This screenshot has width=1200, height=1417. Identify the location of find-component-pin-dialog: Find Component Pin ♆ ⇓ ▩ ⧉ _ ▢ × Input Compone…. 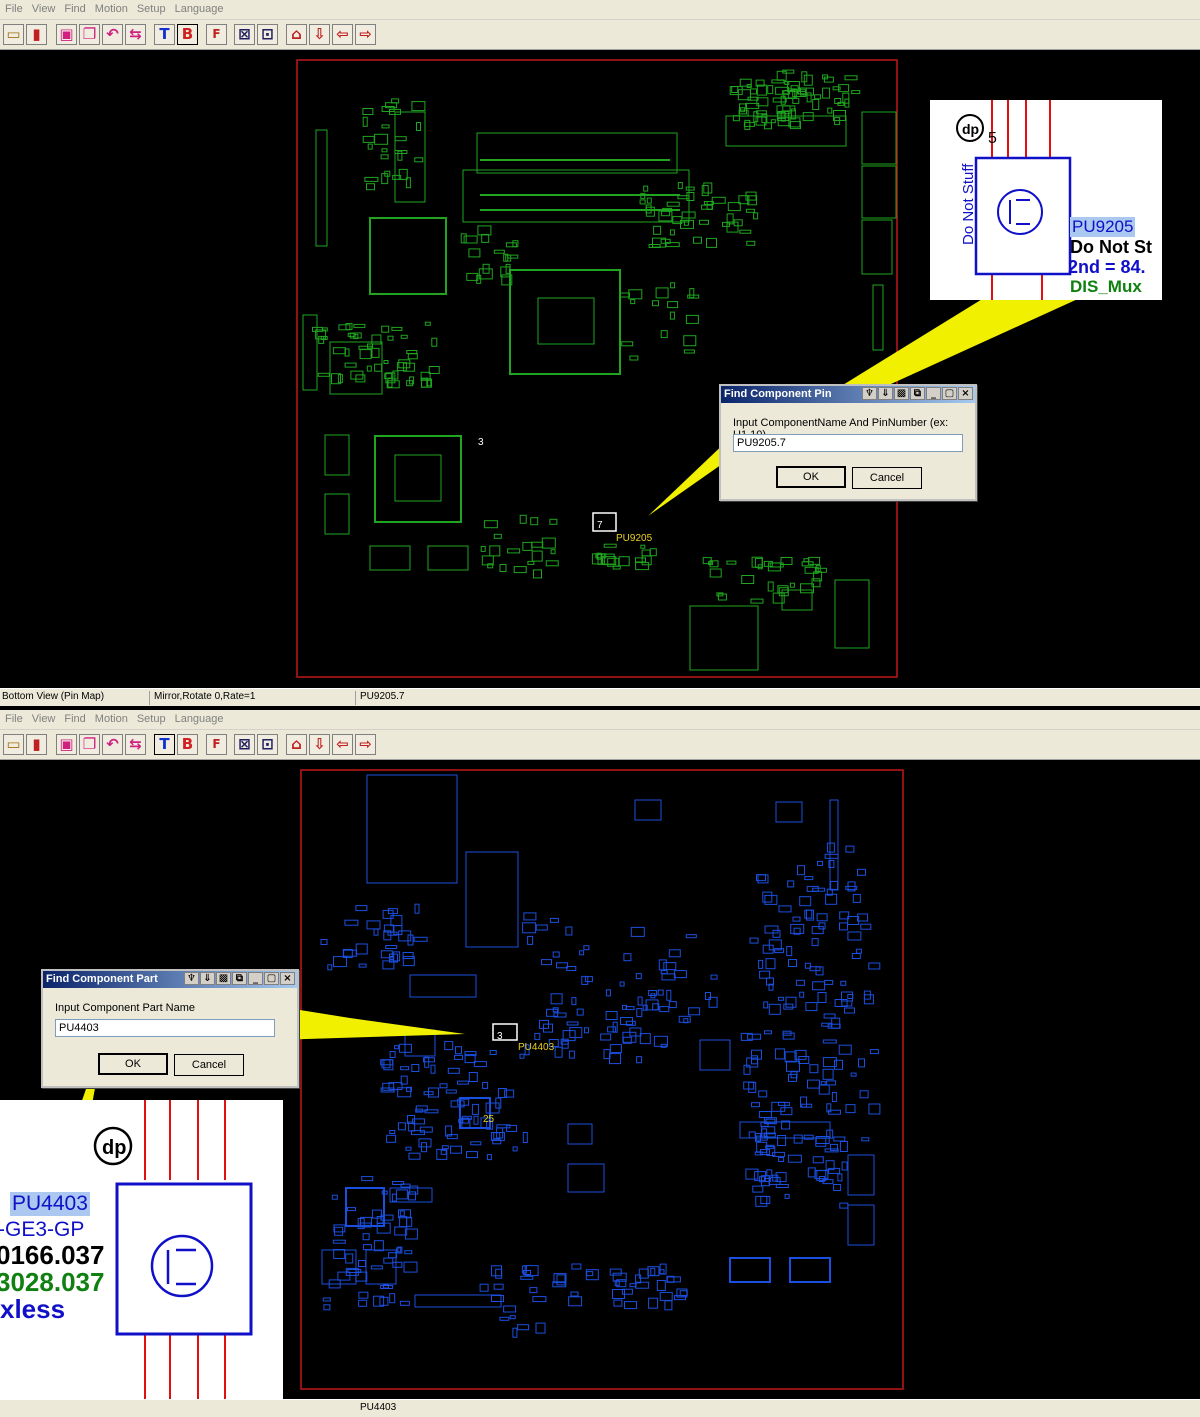
(848, 442).